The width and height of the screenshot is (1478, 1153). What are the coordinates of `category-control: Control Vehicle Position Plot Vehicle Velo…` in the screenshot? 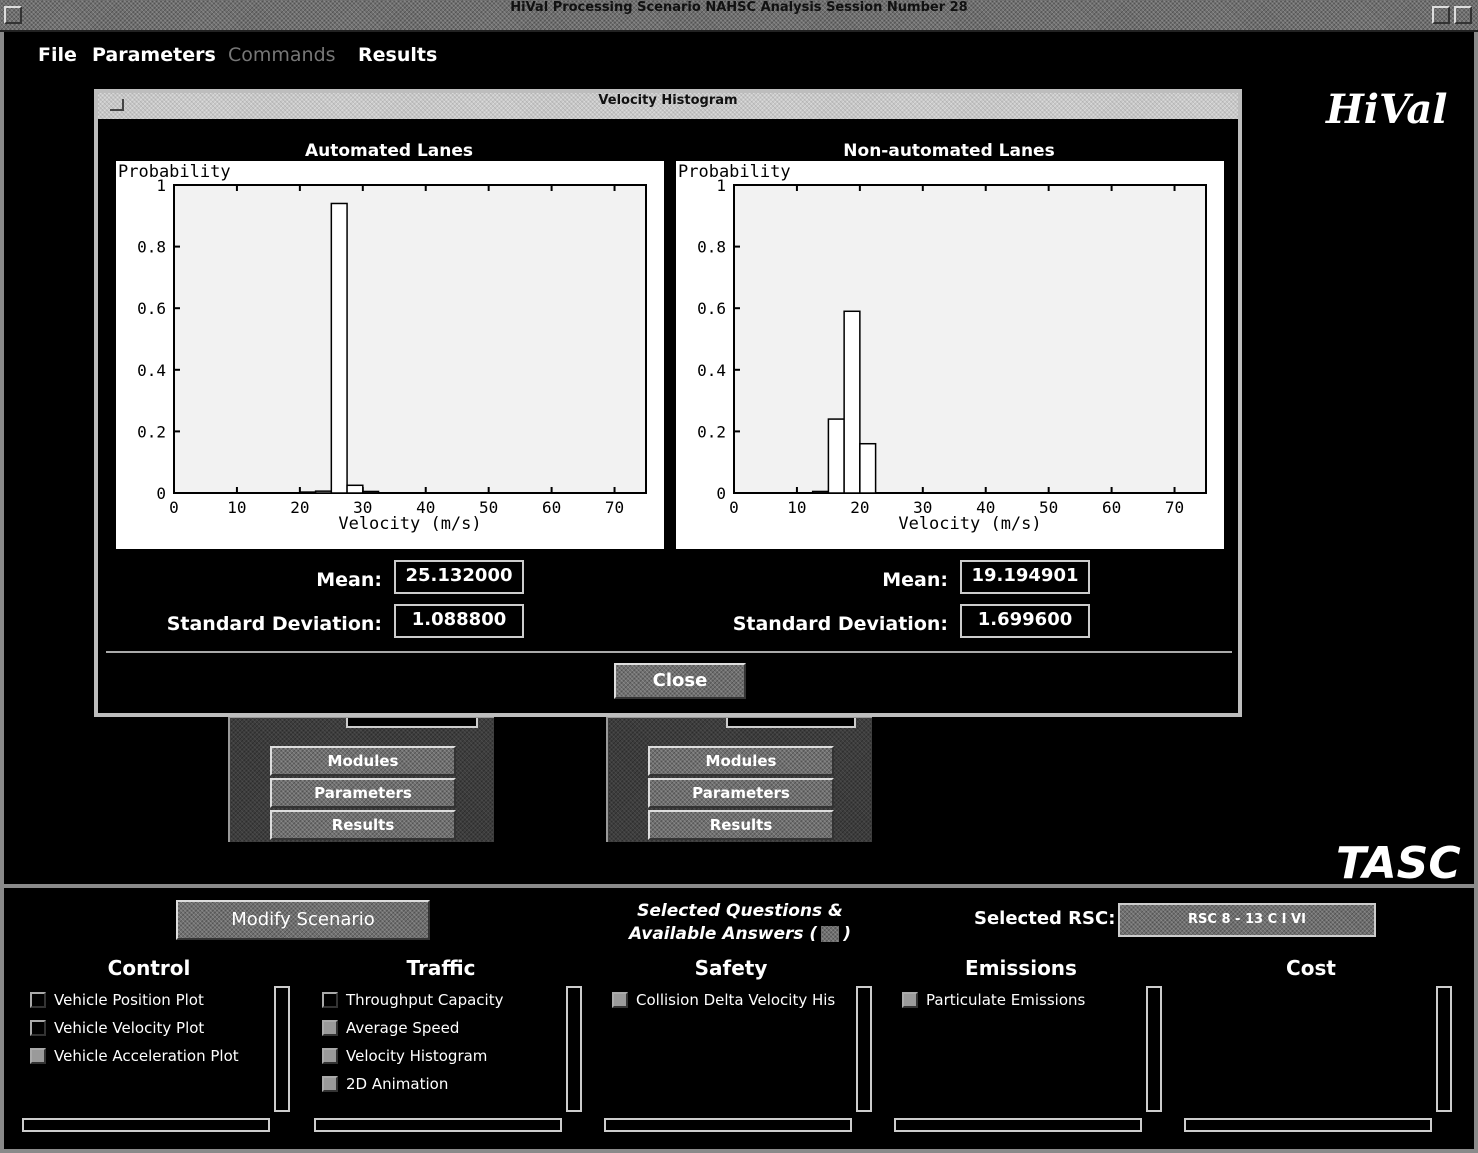 It's located at (159, 1047).